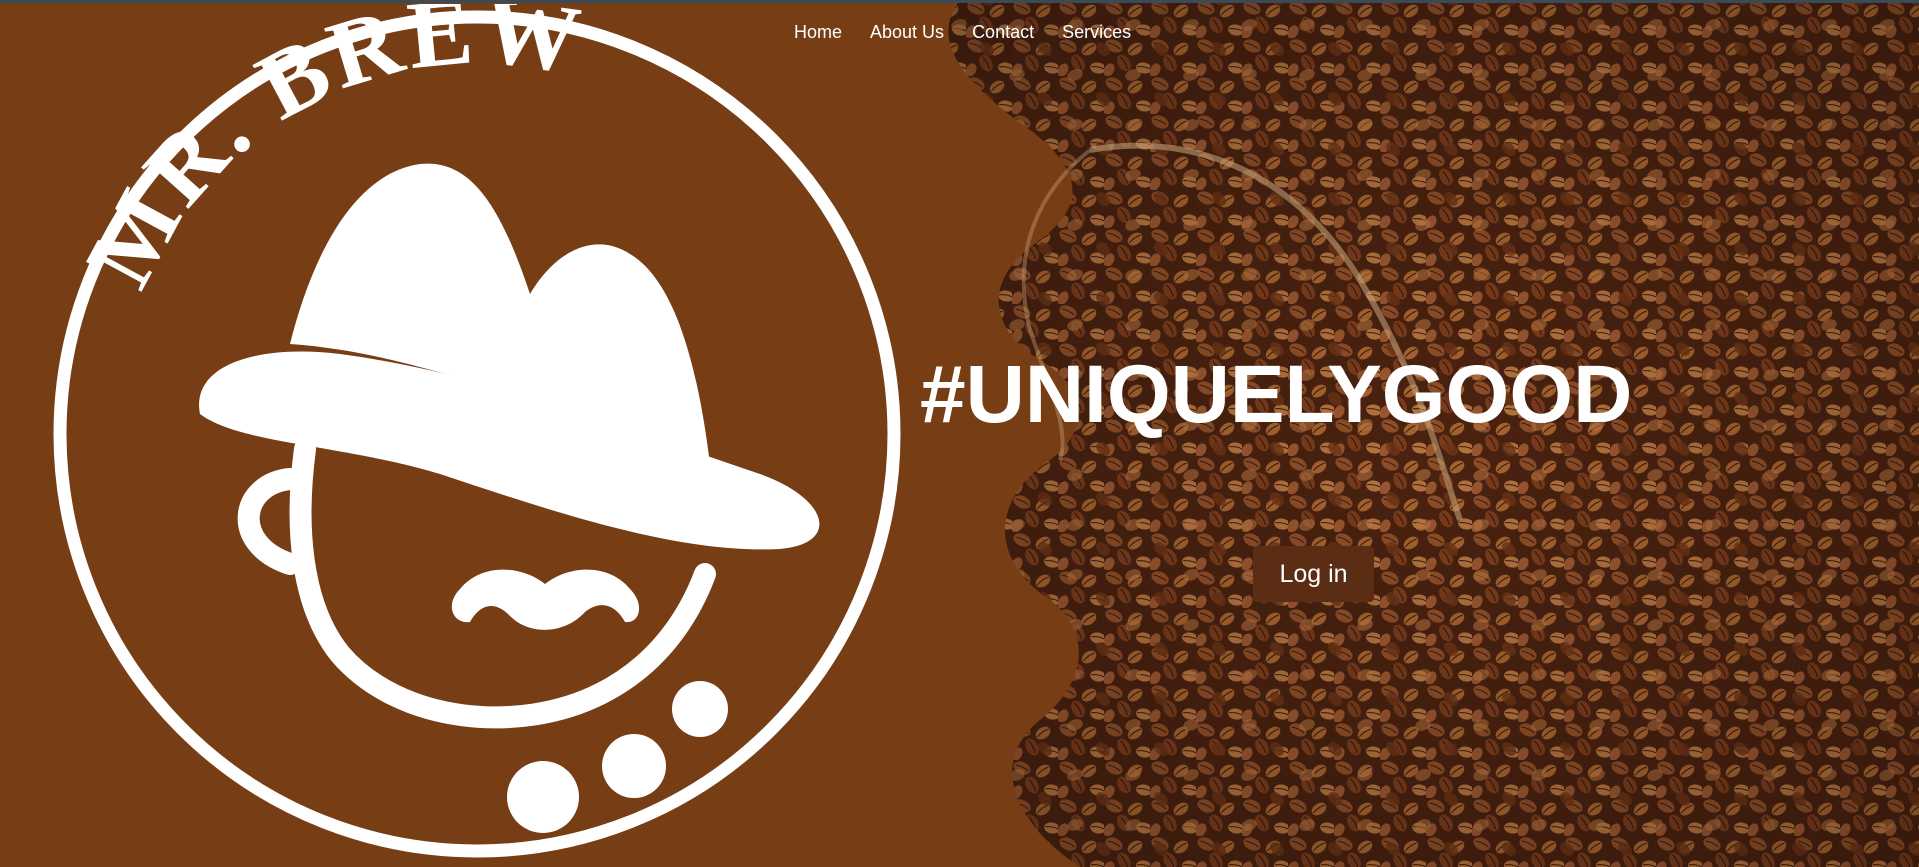 This screenshot has width=1919, height=867. What do you see at coordinates (1313, 574) in the screenshot?
I see `login-button: Log in` at bounding box center [1313, 574].